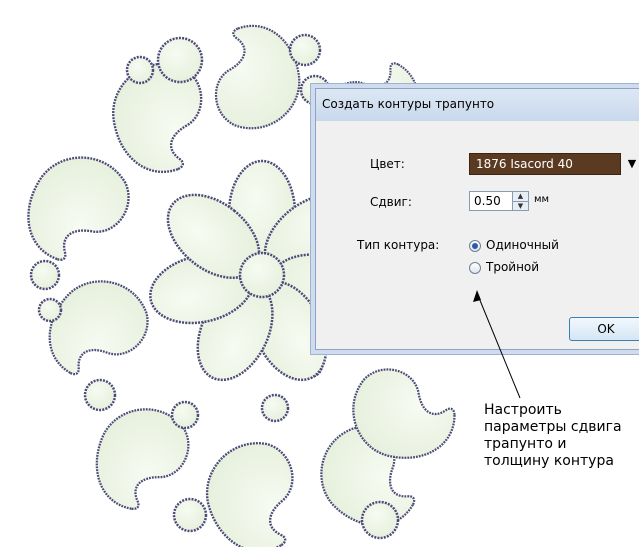 The width and height of the screenshot is (639, 547). Describe the element at coordinates (475, 268) in the screenshot. I see `radio-triple` at that location.